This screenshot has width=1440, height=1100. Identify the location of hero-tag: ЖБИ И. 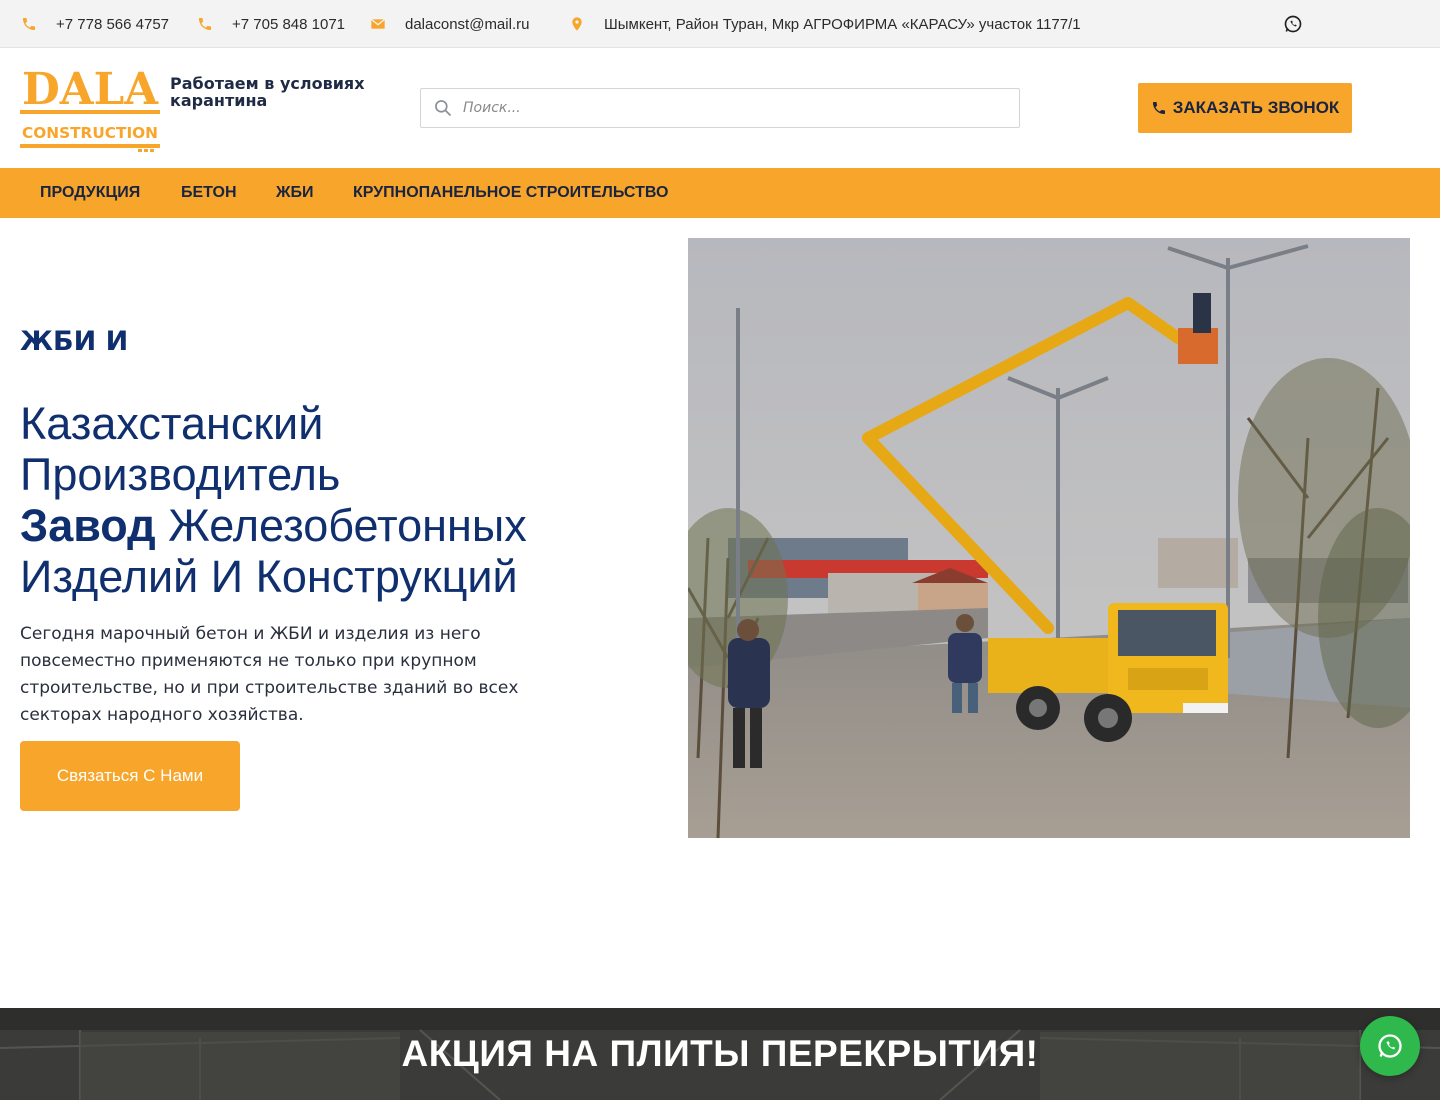
(74, 341).